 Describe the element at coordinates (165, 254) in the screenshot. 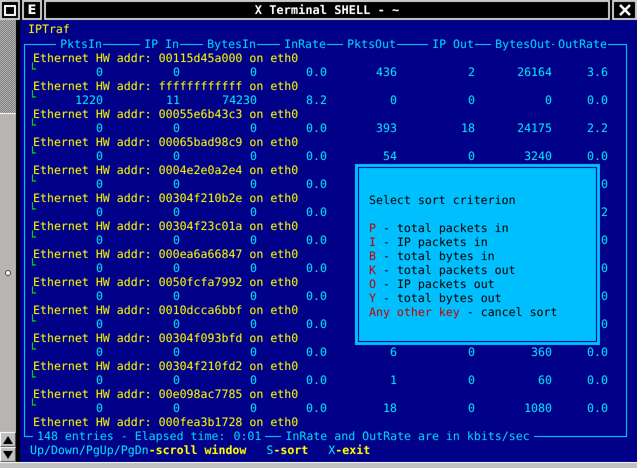

I see `host-address: Ethernet HW addr: 000ea6a66847 on eth0` at that location.